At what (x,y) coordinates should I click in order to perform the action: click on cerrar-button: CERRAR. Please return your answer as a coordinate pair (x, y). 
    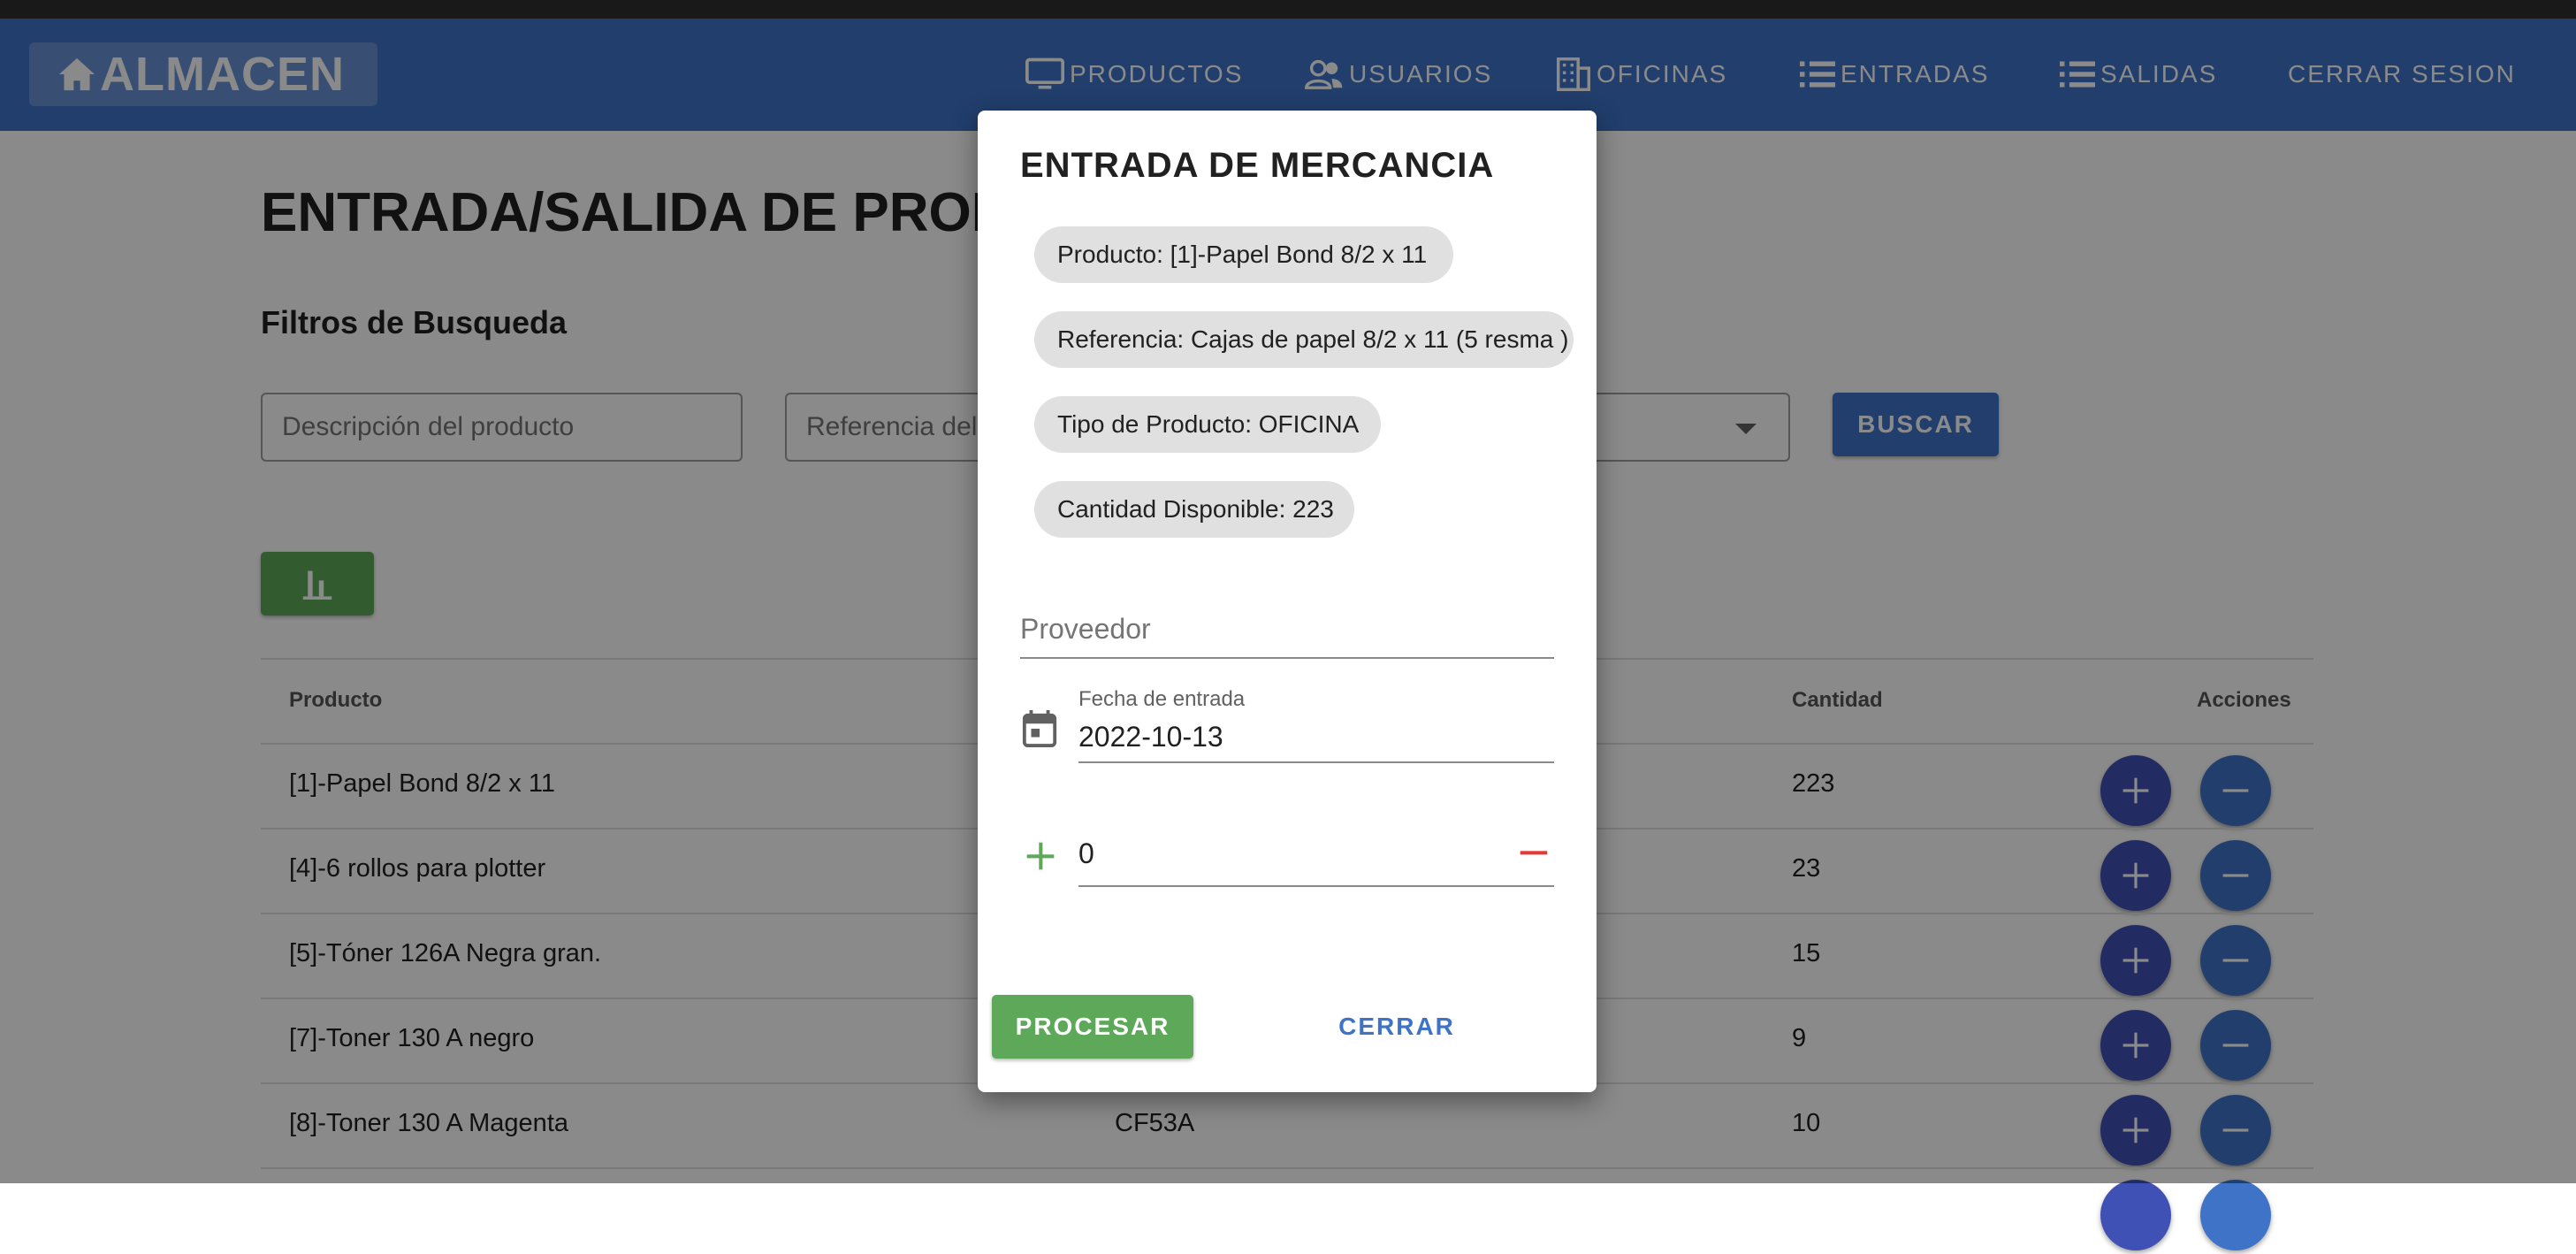
    Looking at the image, I should click on (1396, 1027).